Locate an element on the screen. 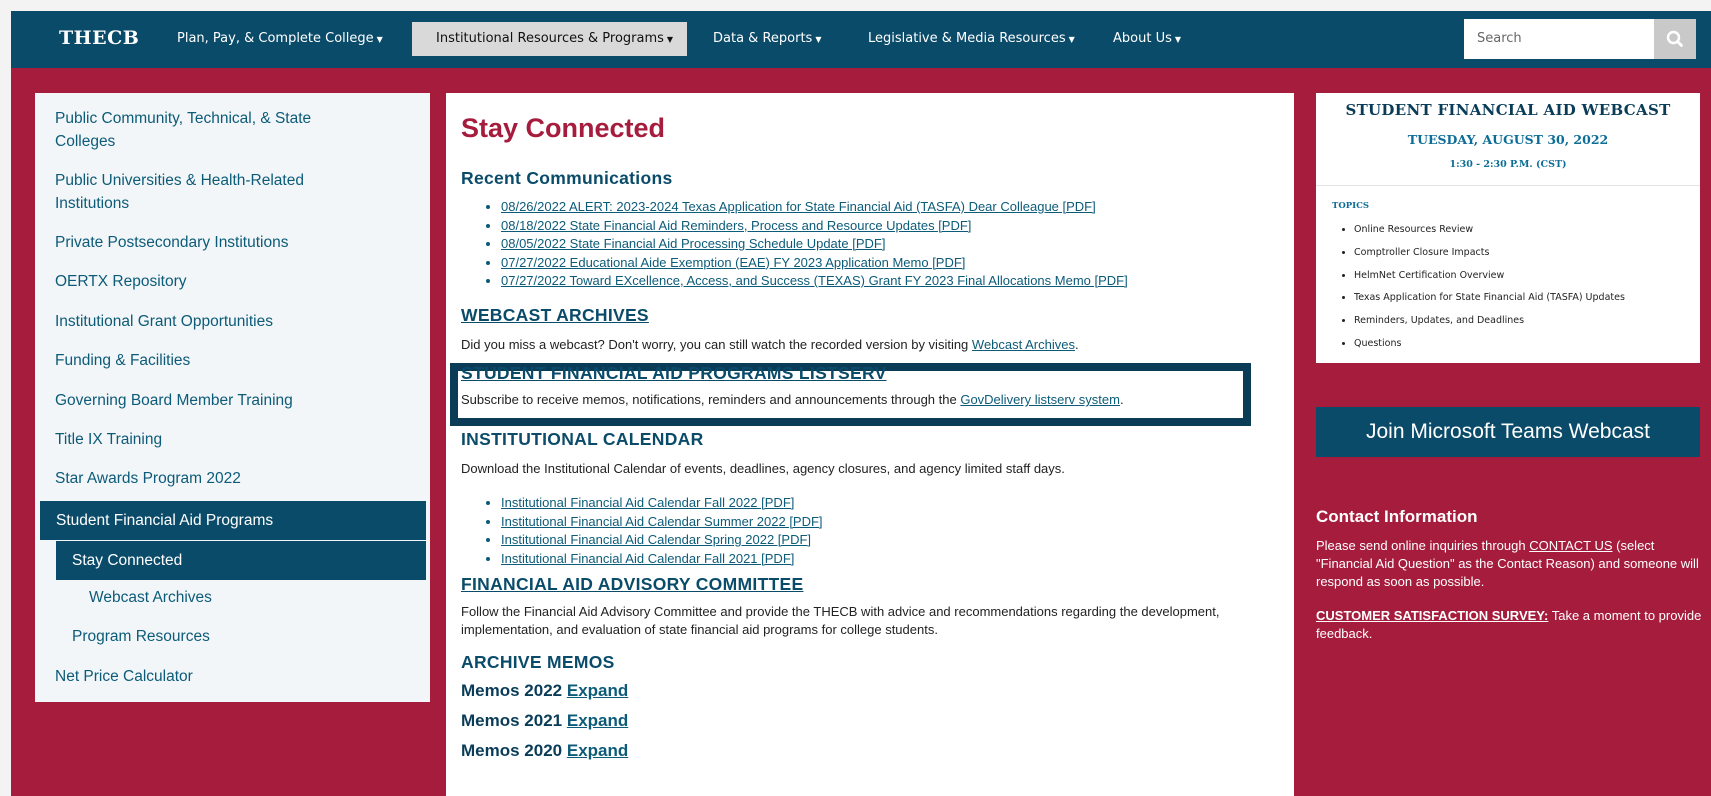  memo-label: Memos 2021 is located at coordinates (512, 720).